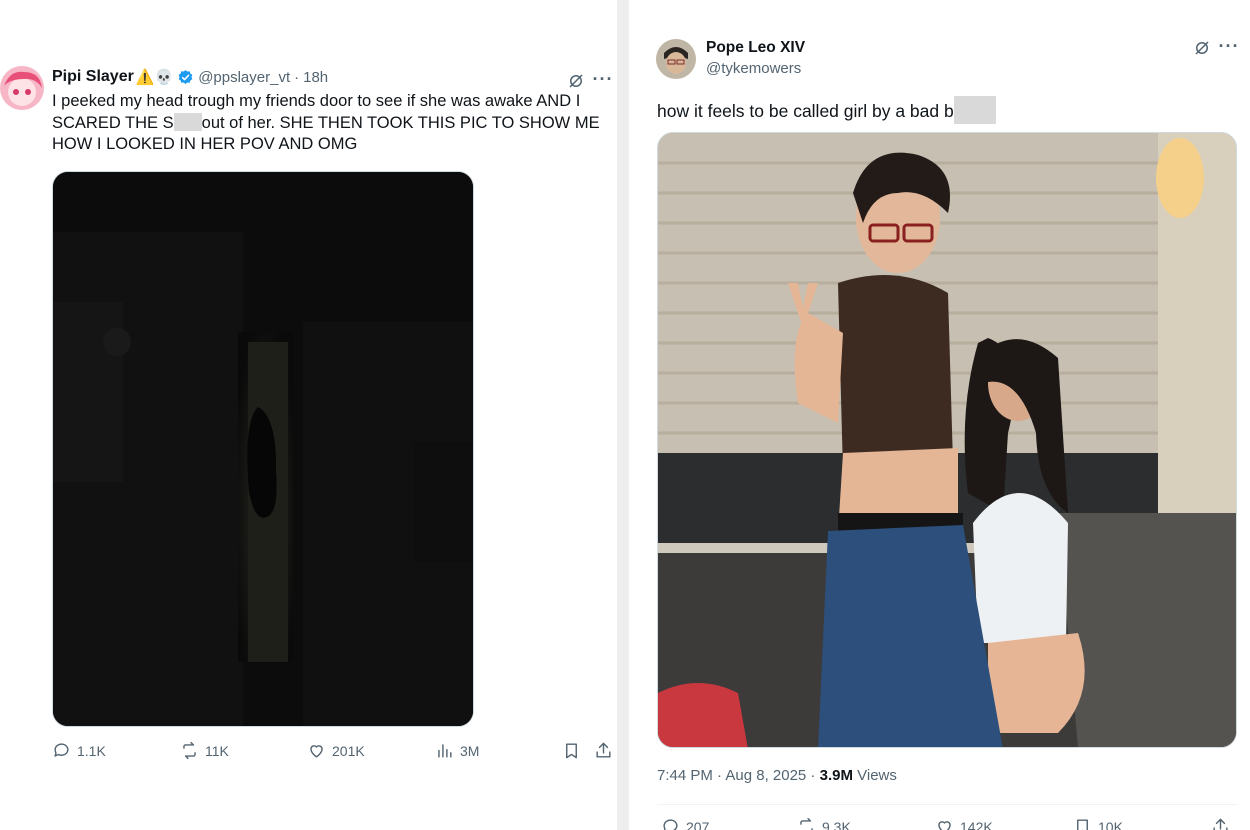 The width and height of the screenshot is (1250, 830). I want to click on handle: @ppslayer_vt, so click(244, 77).